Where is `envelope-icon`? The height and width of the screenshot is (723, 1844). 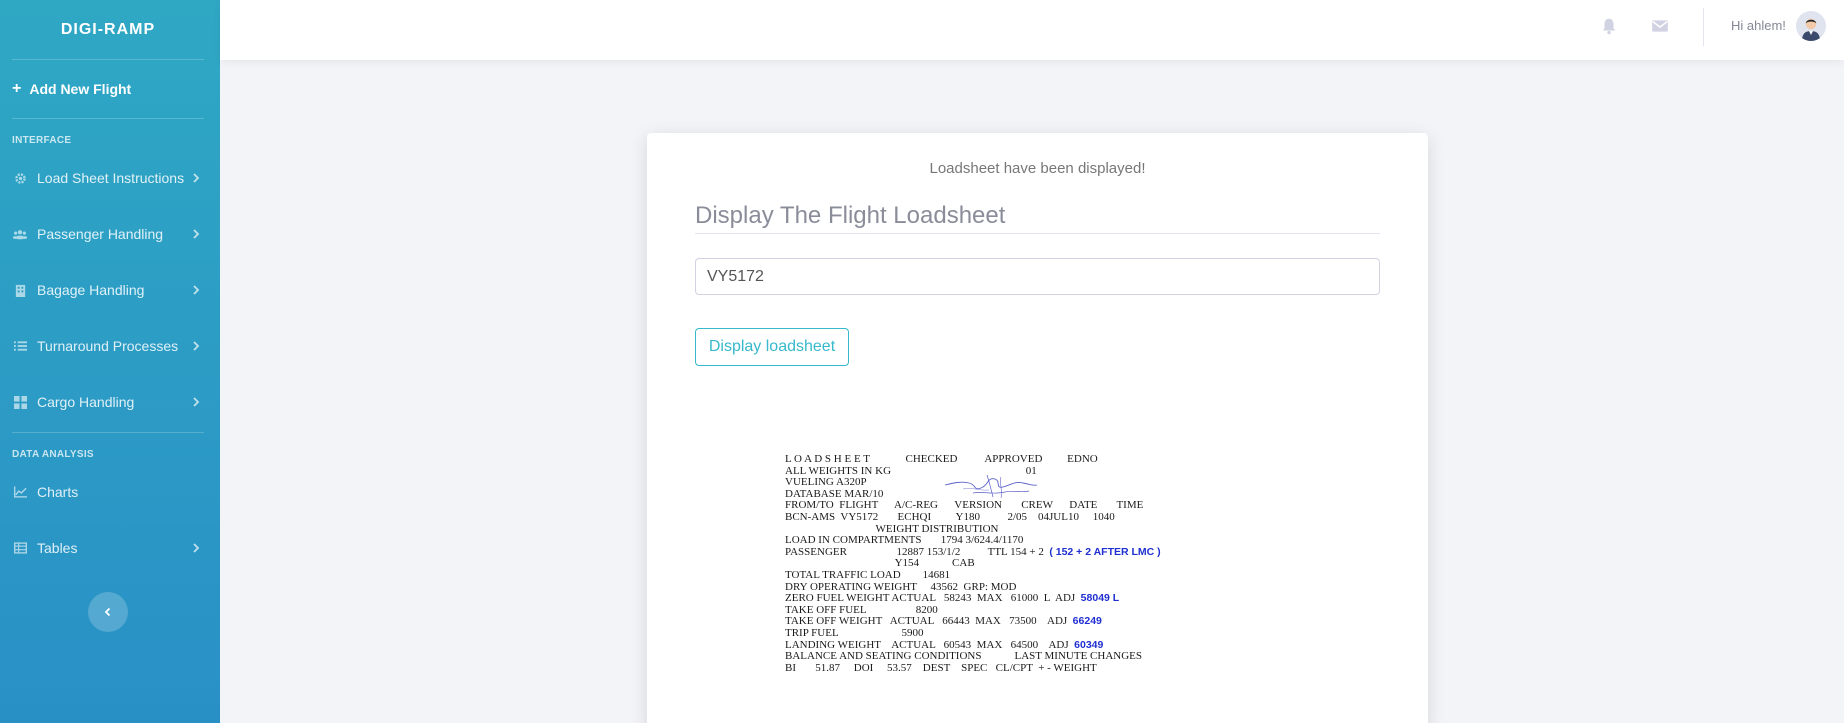
envelope-icon is located at coordinates (1660, 26).